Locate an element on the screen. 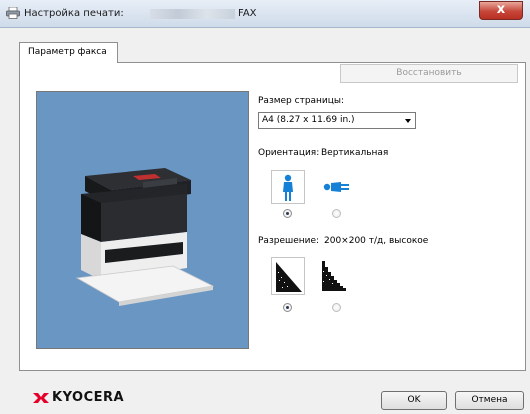 This screenshot has width=530, height=414. window-titlebar: Настройка печати: FAX x is located at coordinates (265, 14).